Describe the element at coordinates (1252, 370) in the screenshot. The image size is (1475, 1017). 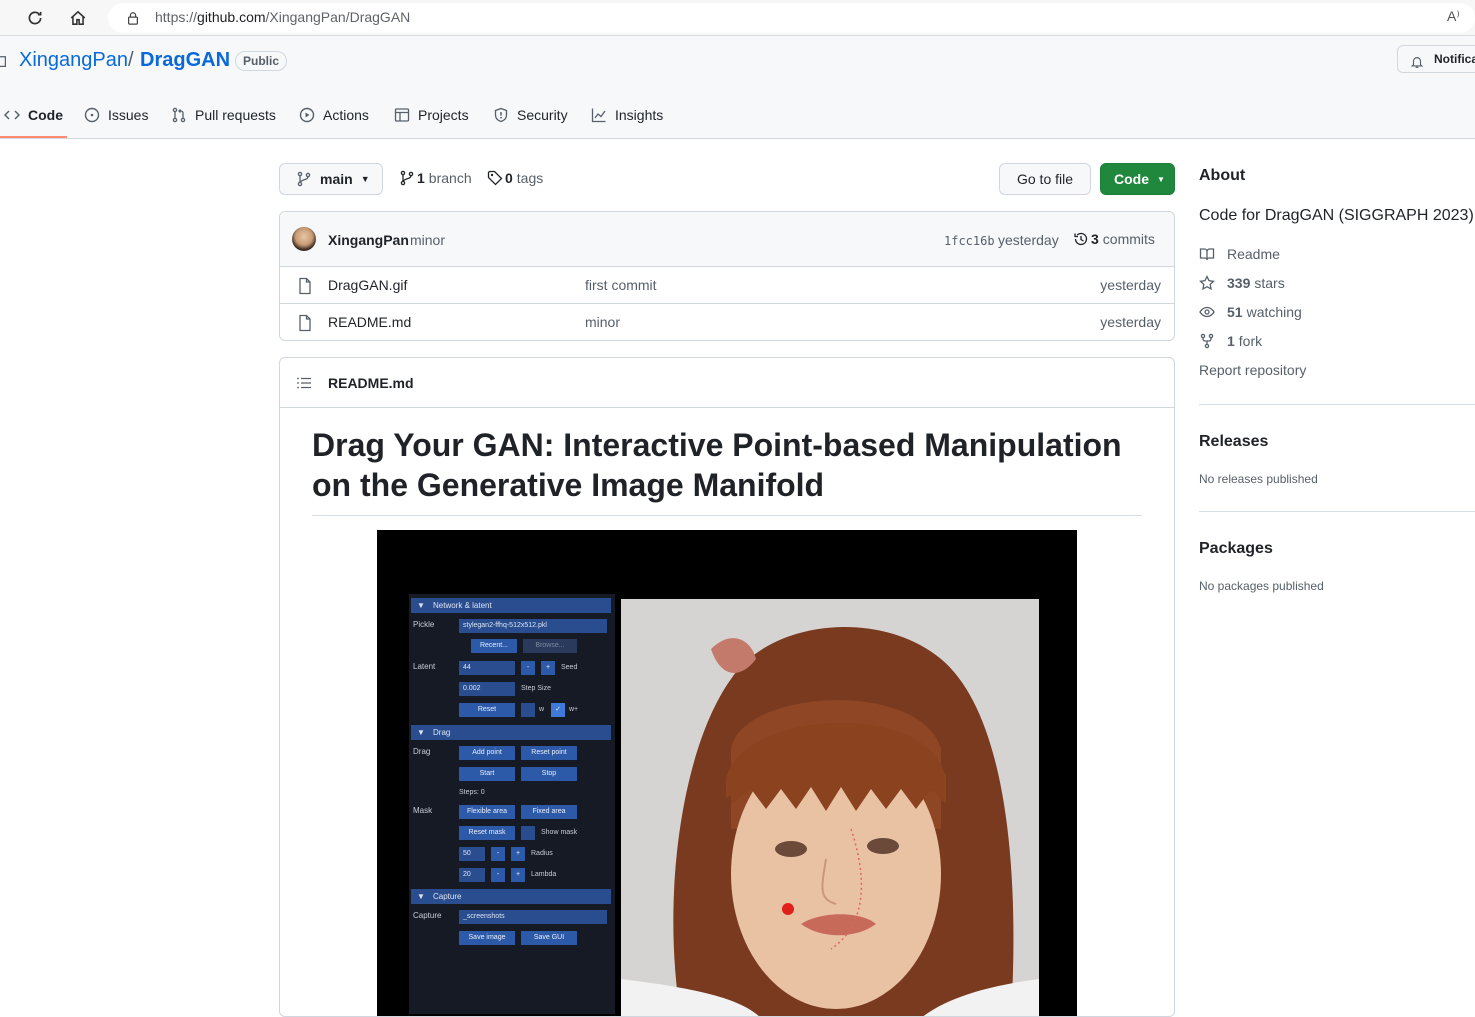
I see `report-repository-link: Report repository` at that location.